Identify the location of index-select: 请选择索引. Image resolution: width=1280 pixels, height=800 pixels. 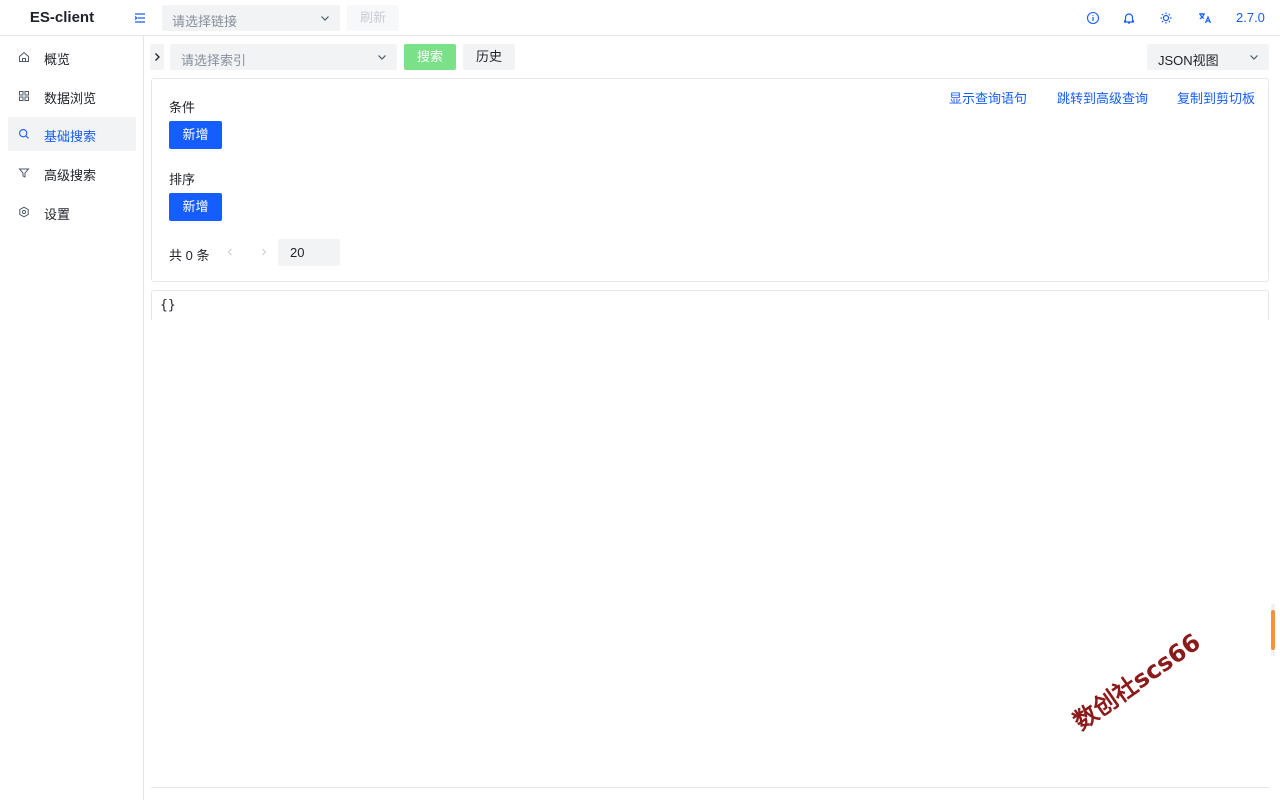
(283, 57).